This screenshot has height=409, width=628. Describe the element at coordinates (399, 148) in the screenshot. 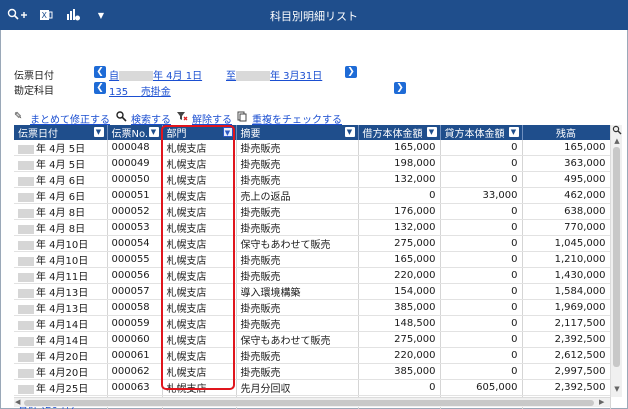

I see `debit-cell: 165,000` at that location.